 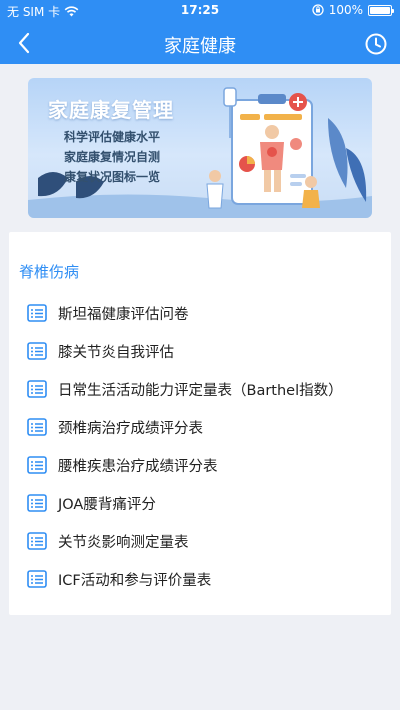 I want to click on list-item: 日常生活活动能力评定量表（Barthel指数）, so click(x=200, y=389).